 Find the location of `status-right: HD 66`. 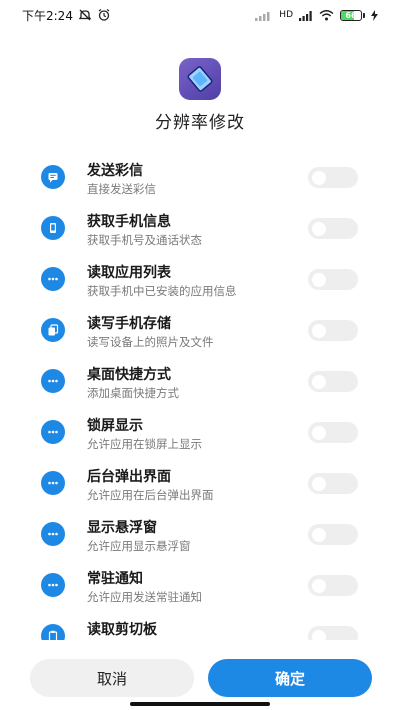

status-right: HD 66 is located at coordinates (316, 15).